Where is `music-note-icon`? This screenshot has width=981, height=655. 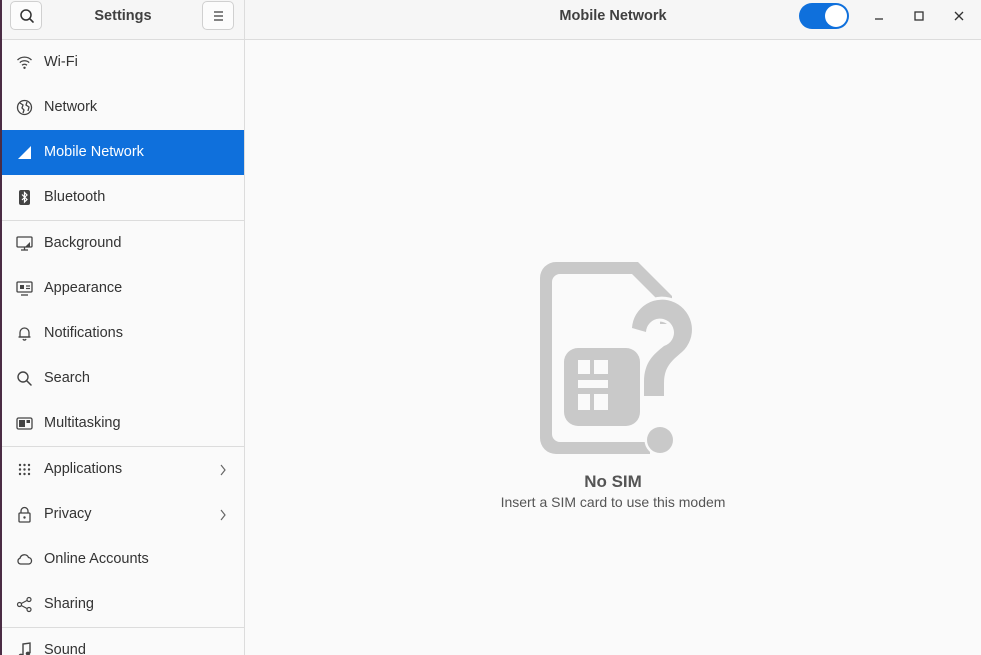 music-note-icon is located at coordinates (24, 648).